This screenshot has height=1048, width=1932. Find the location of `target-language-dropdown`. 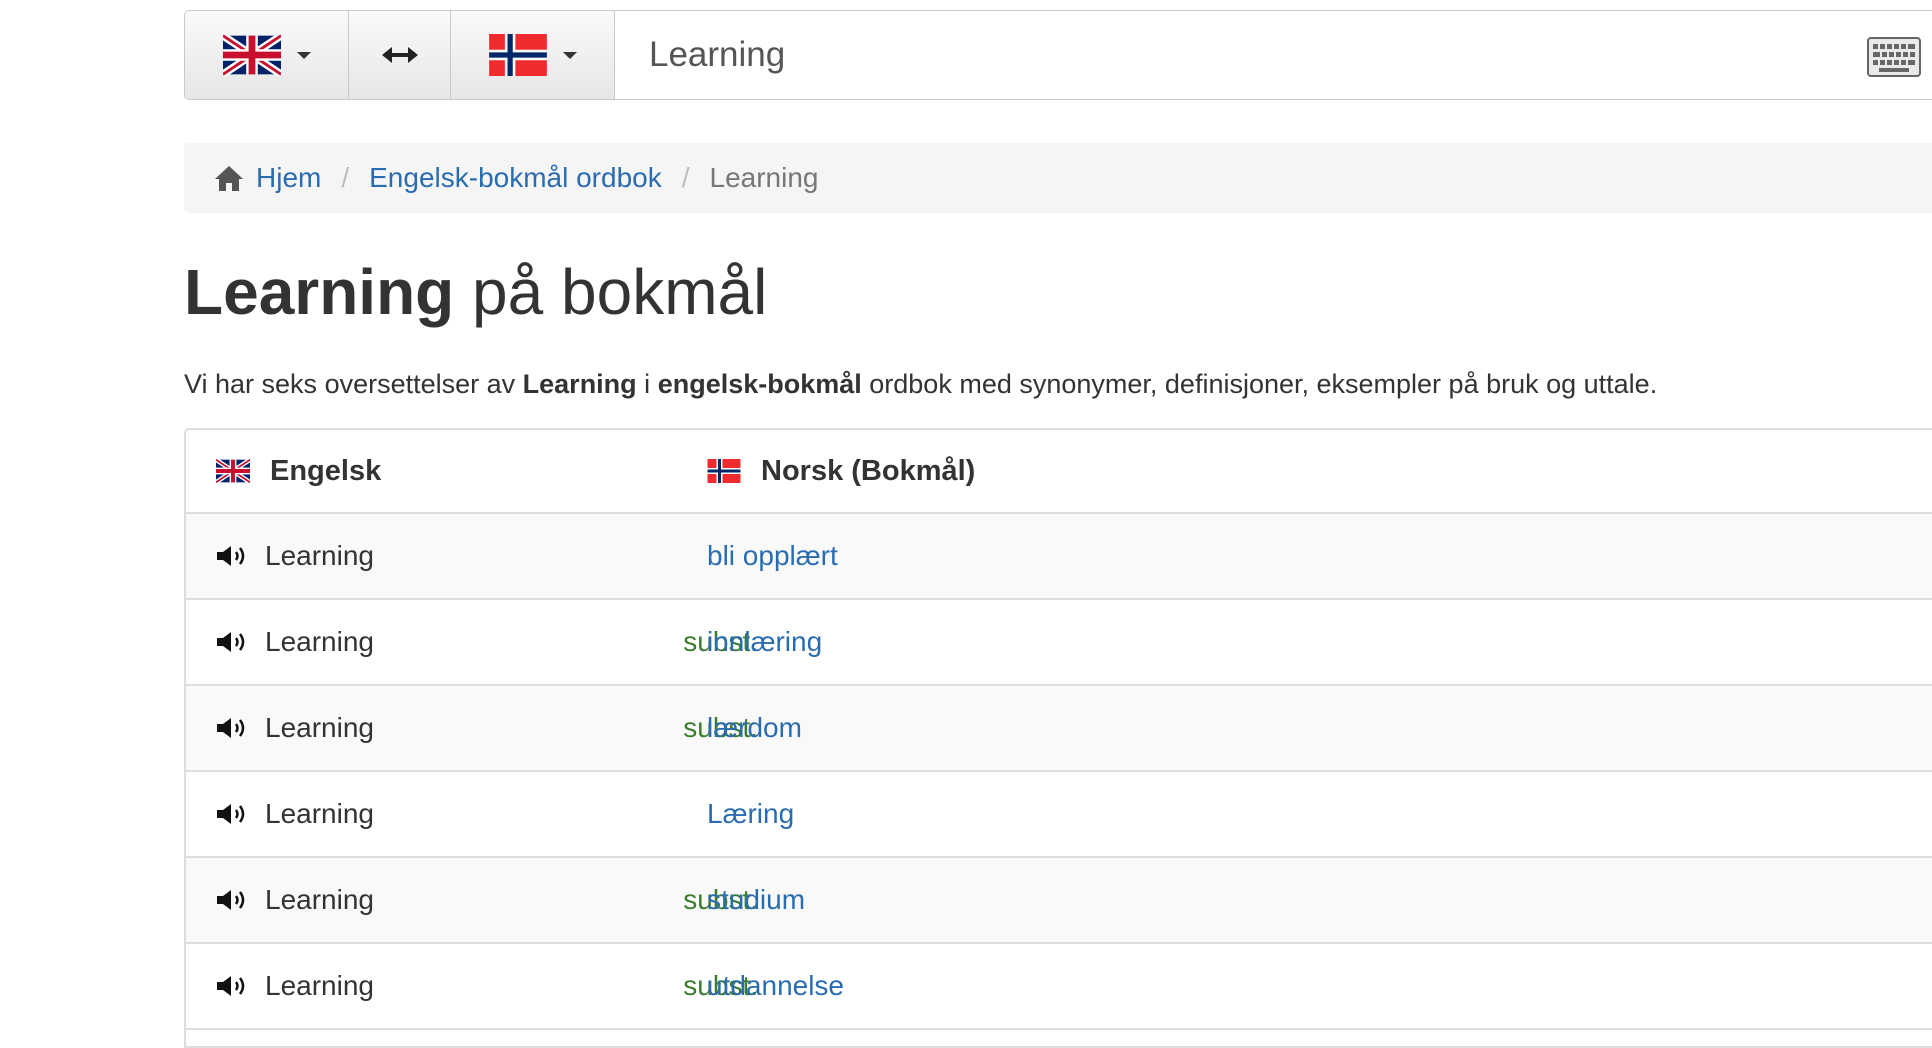

target-language-dropdown is located at coordinates (533, 55).